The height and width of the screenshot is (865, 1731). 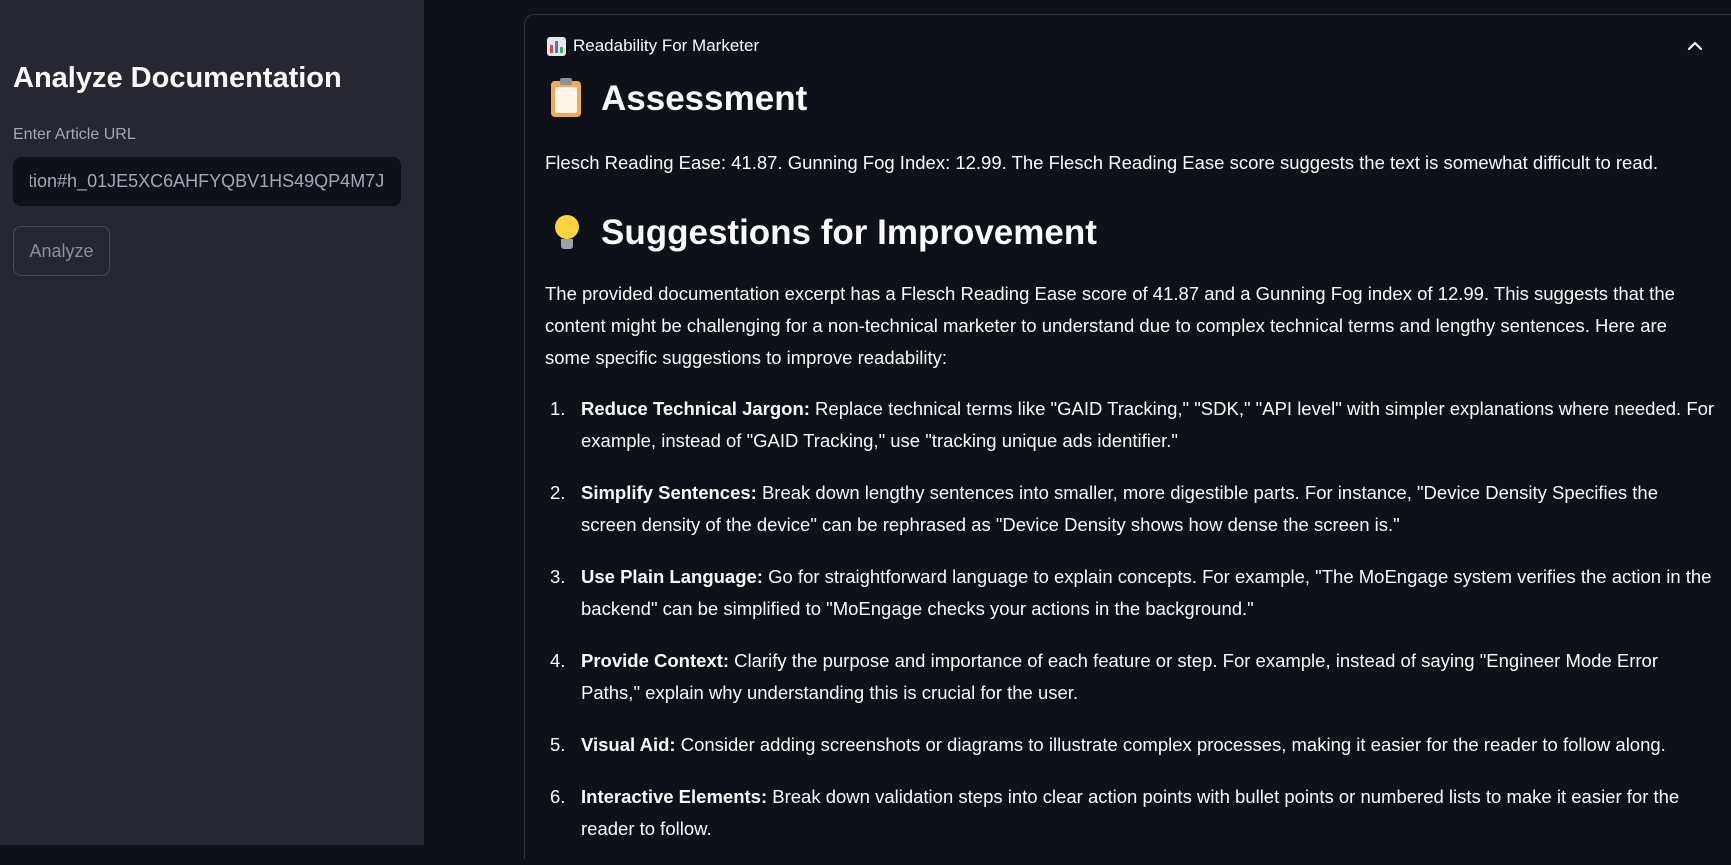 I want to click on bar-chart-icon, so click(x=556, y=46).